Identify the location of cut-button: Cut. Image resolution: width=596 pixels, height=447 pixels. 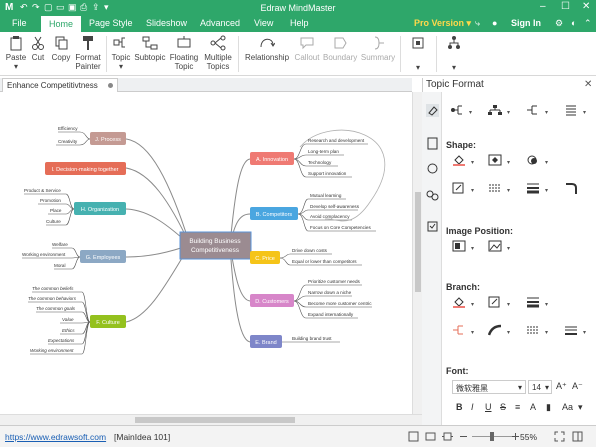
(38, 48).